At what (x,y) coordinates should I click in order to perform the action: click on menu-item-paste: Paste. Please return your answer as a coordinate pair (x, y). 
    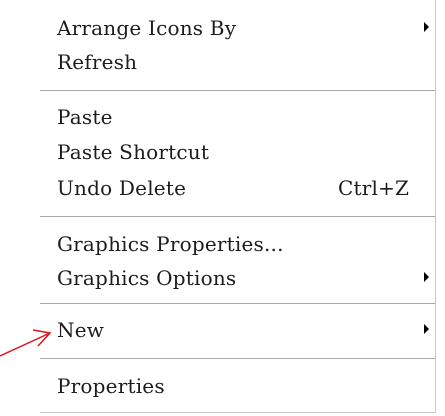
    Looking at the image, I should click on (237, 118).